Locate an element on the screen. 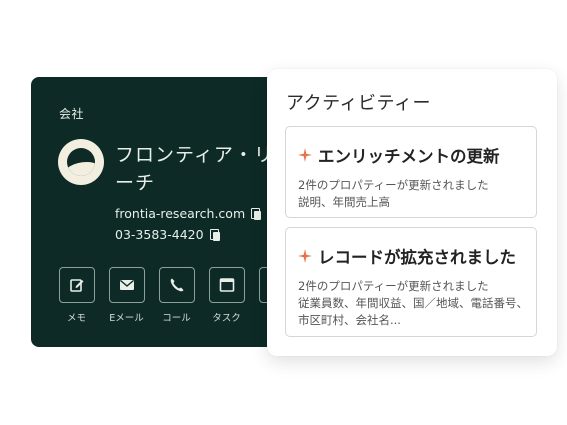 The width and height of the screenshot is (567, 425). task-icon is located at coordinates (226, 285).